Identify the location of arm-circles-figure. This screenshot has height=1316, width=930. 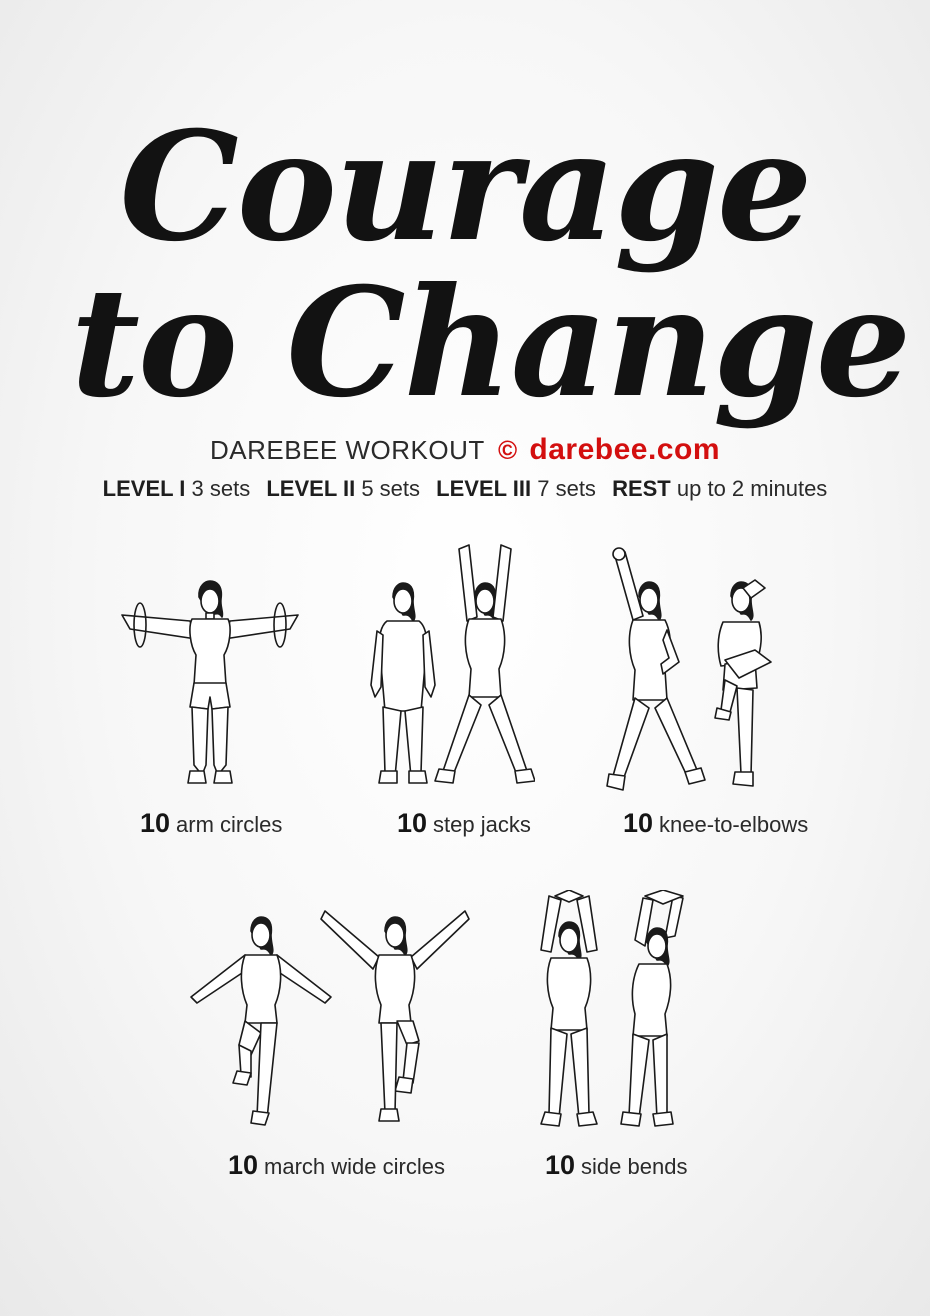
(210, 682).